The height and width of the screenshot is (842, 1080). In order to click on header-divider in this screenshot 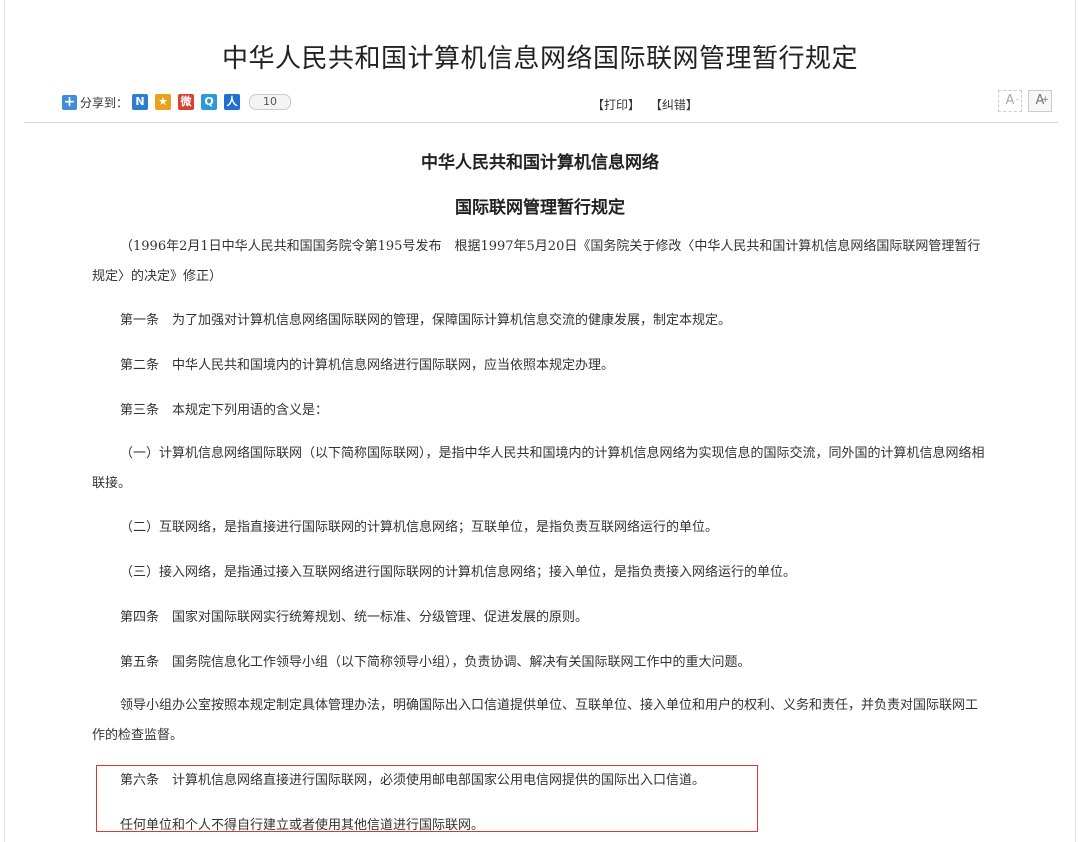, I will do `click(541, 122)`.